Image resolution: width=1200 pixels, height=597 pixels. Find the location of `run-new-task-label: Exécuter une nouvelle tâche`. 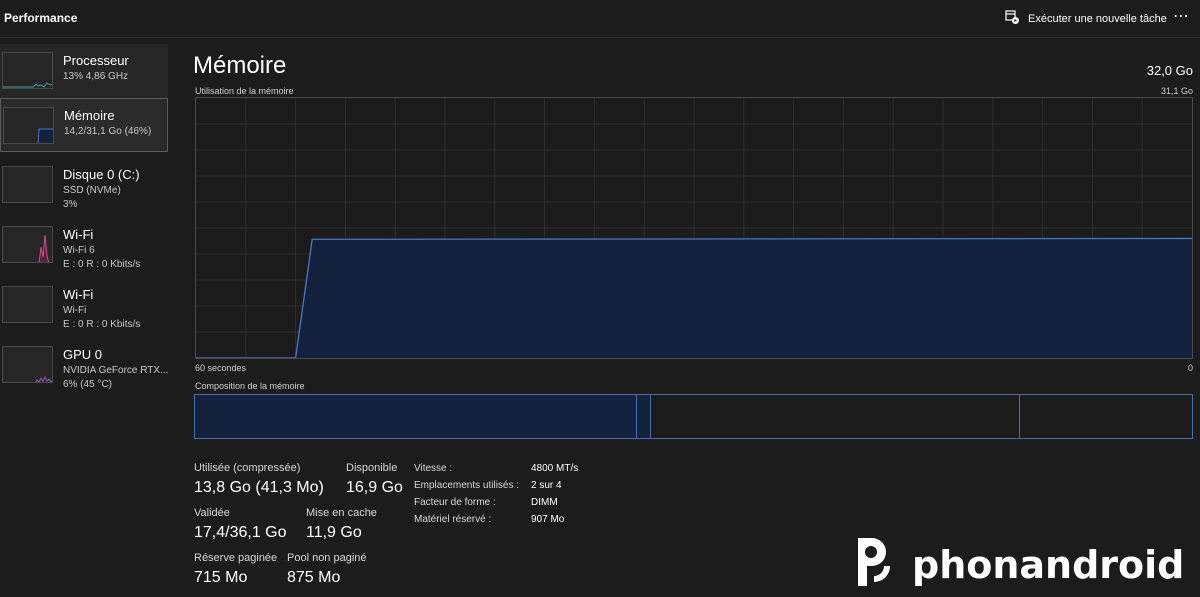

run-new-task-label: Exécuter une nouvelle tâche is located at coordinates (1097, 18).